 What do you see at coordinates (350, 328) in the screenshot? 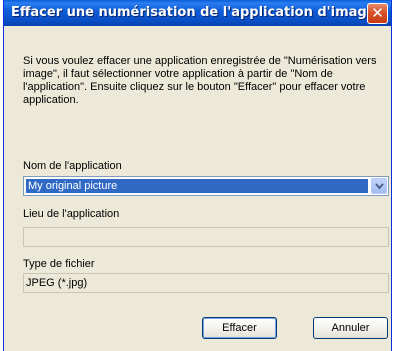
I see `cancel-button: Annuler` at bounding box center [350, 328].